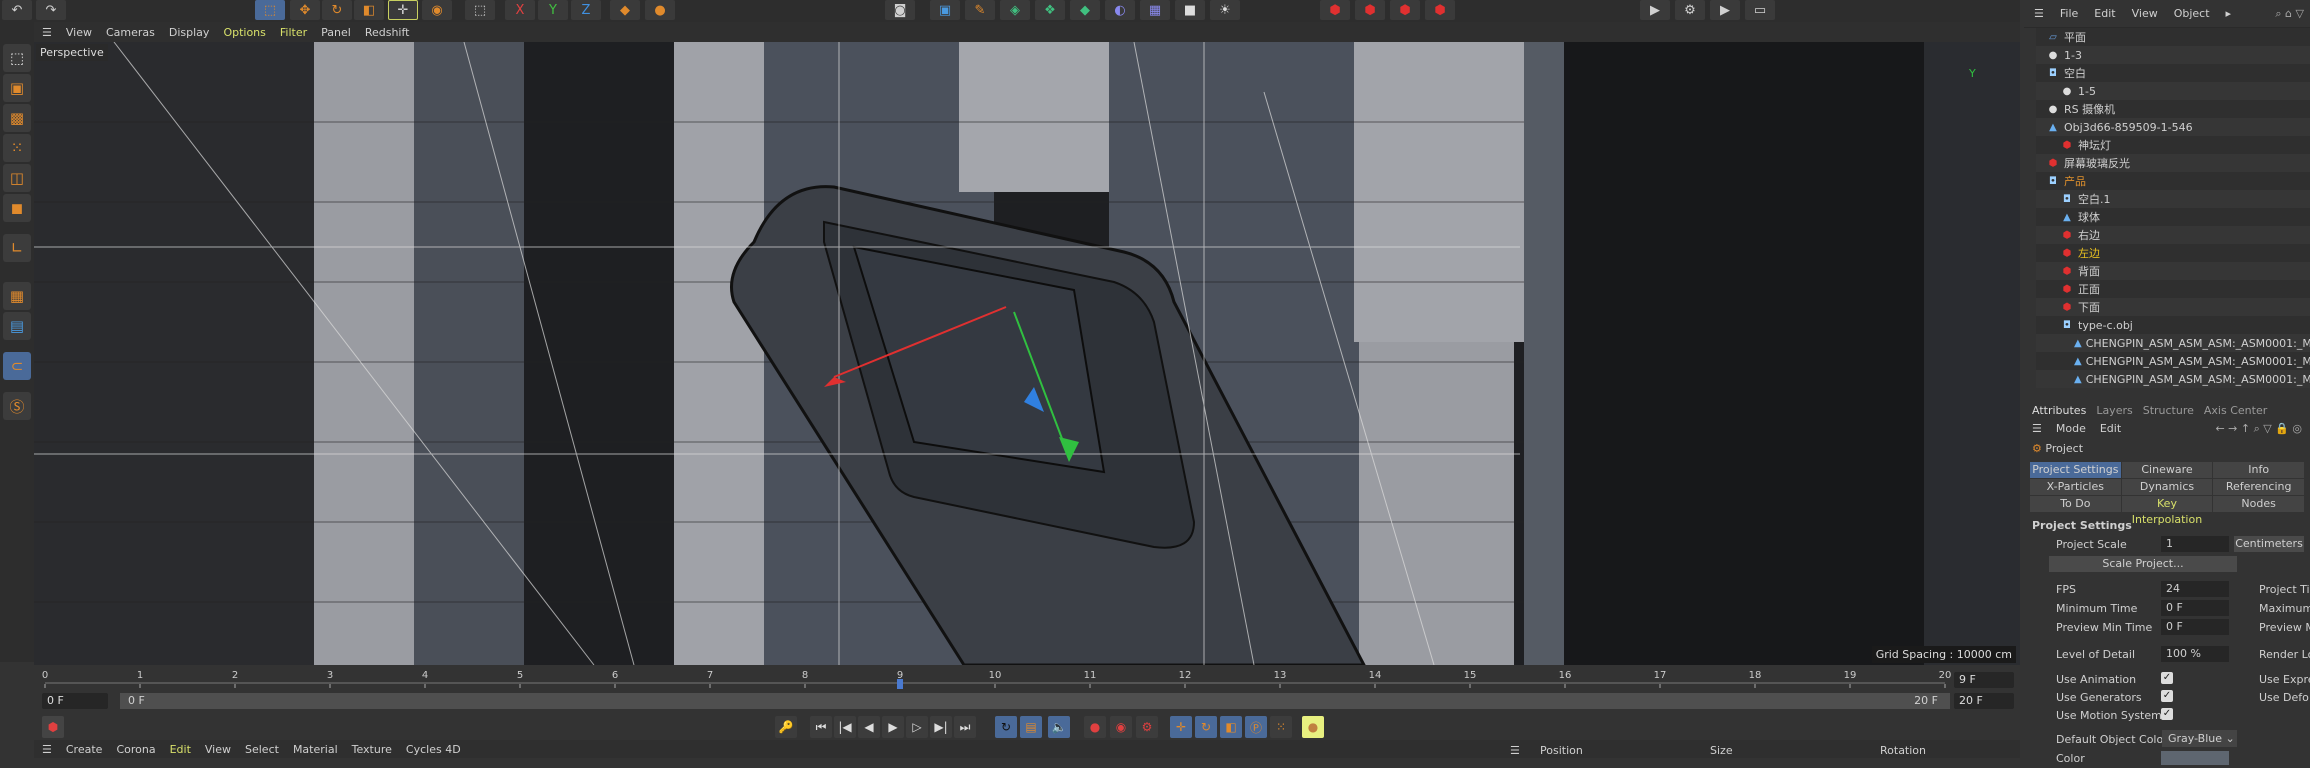 The image size is (2310, 768). I want to click on menu-view: View, so click(79, 32).